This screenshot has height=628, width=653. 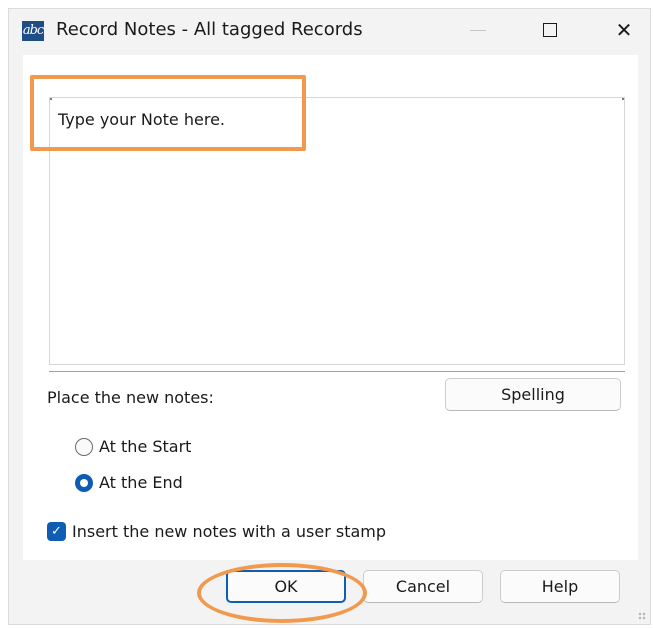 What do you see at coordinates (337, 371) in the screenshot?
I see `textarea-bottom-border` at bounding box center [337, 371].